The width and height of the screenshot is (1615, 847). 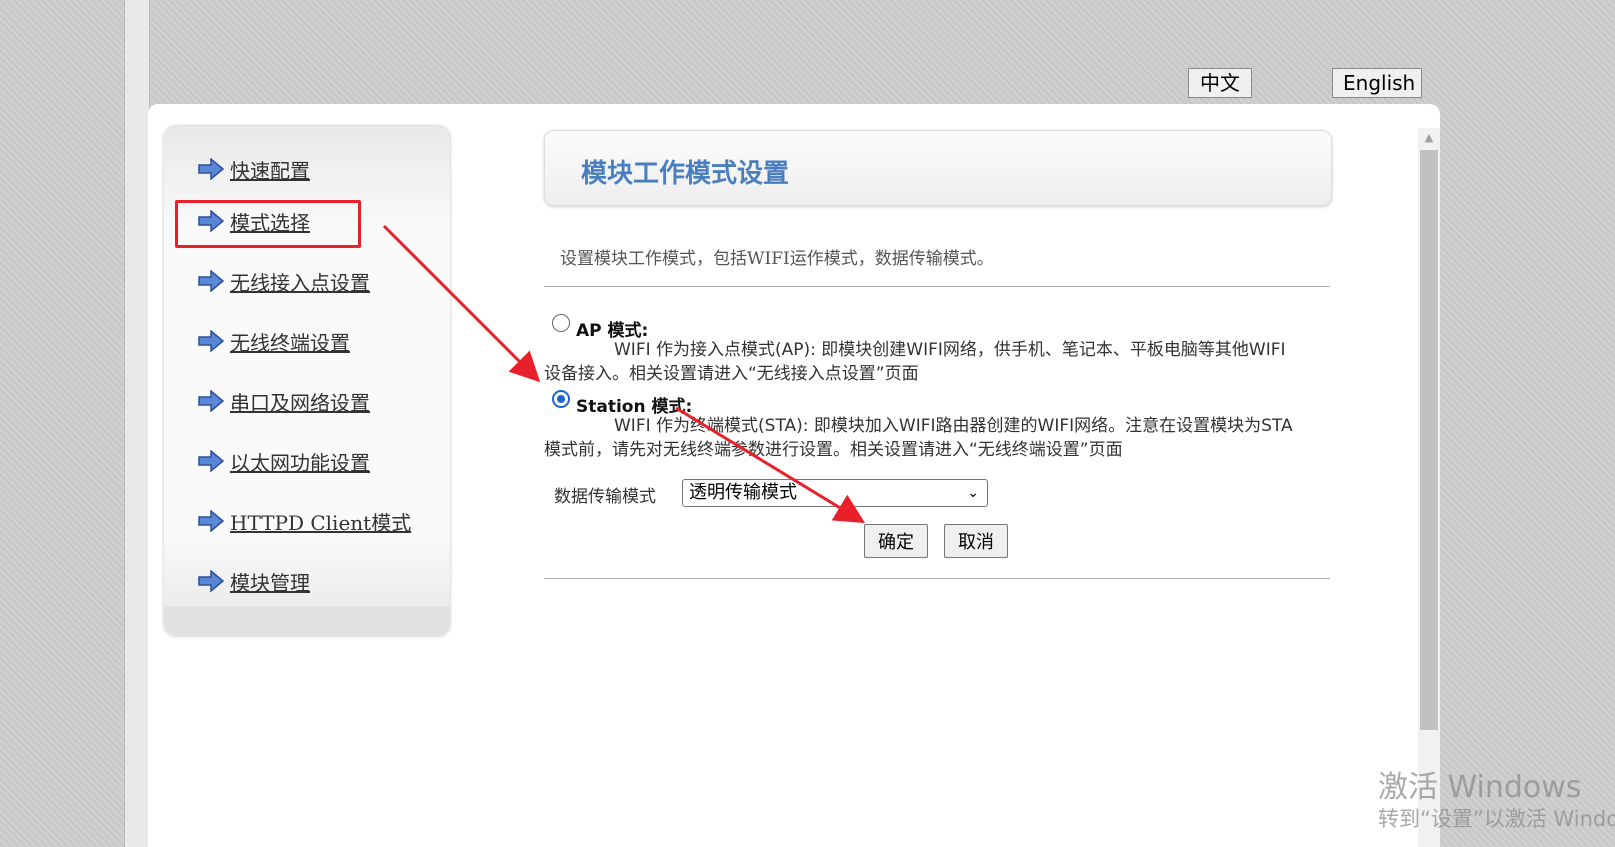 I want to click on sidebar-item-label: 模块管理, so click(x=270, y=582).